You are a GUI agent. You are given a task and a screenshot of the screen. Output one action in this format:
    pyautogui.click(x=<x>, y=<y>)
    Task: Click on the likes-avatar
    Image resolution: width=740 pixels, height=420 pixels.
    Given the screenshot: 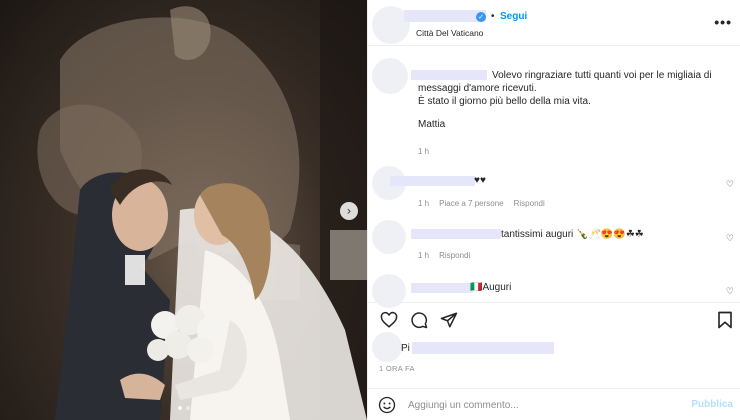 What is the action you would take?
    pyautogui.click(x=387, y=347)
    